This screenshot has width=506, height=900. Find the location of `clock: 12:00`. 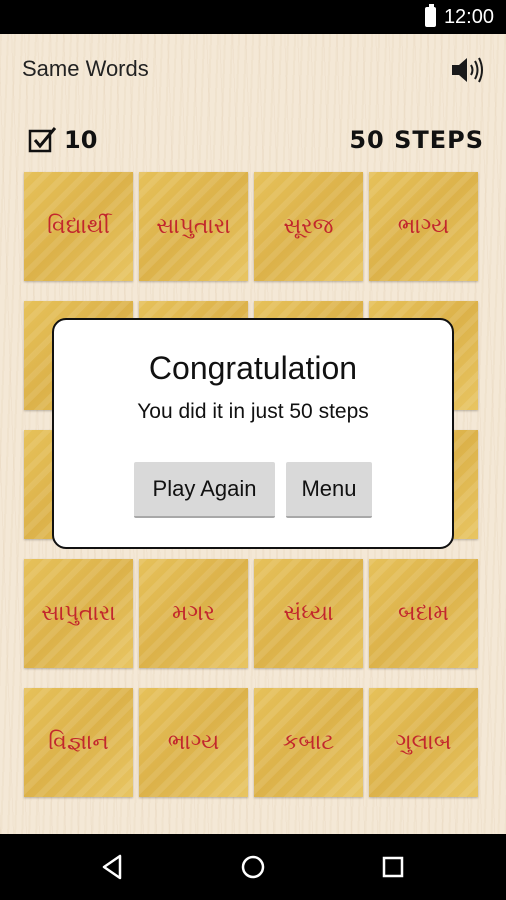

clock: 12:00 is located at coordinates (468, 16).